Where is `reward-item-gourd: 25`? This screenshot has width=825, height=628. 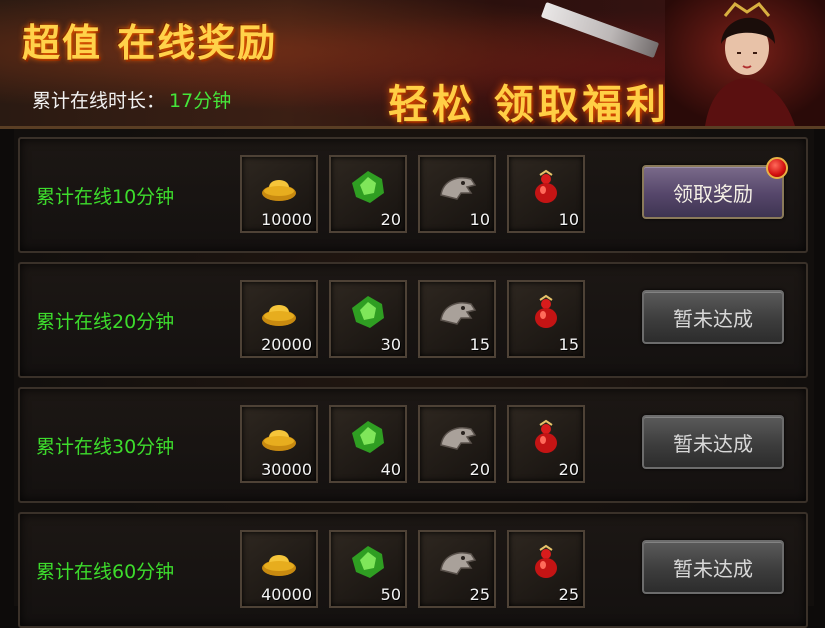 reward-item-gourd: 25 is located at coordinates (546, 569).